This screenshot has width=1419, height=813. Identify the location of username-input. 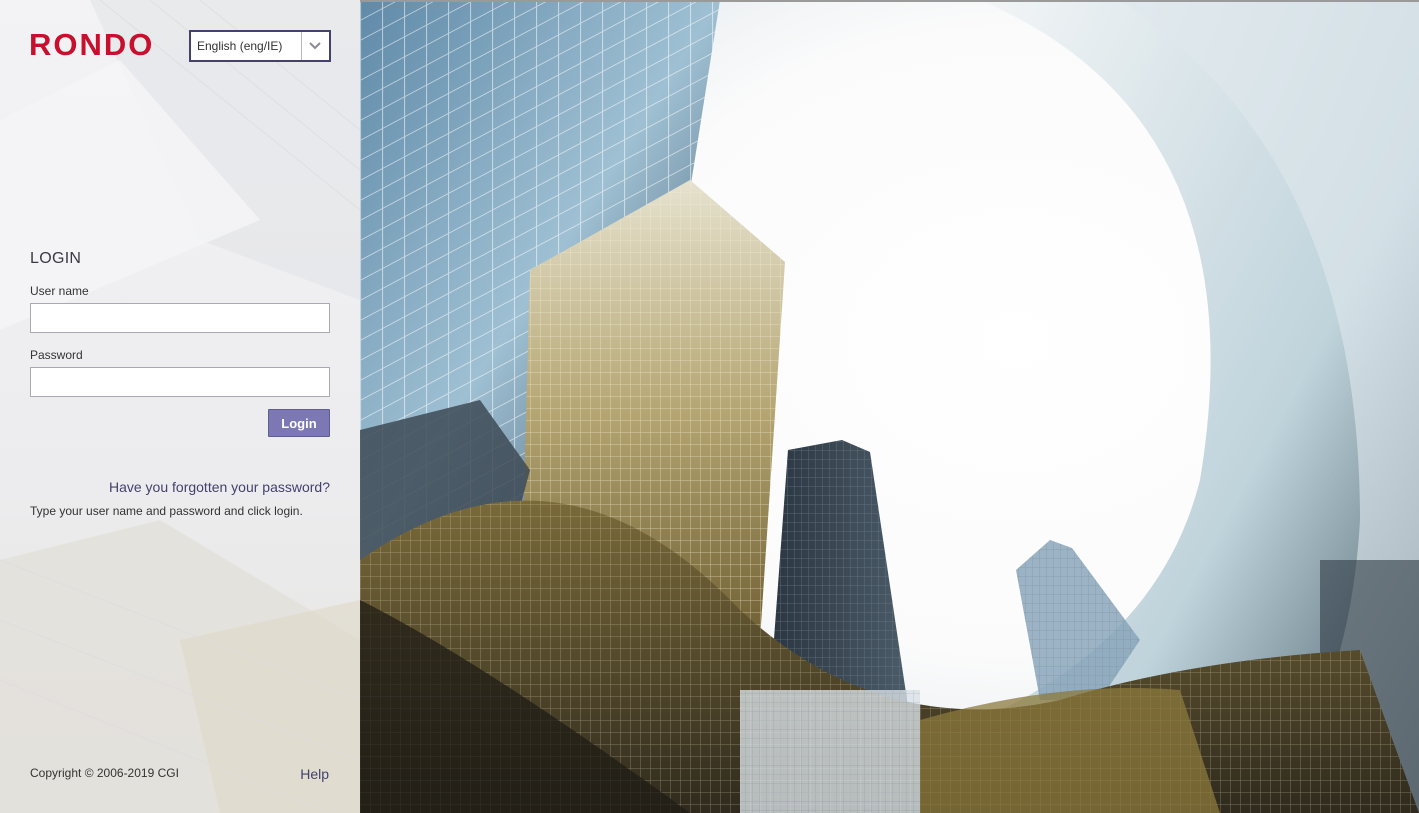
(180, 318).